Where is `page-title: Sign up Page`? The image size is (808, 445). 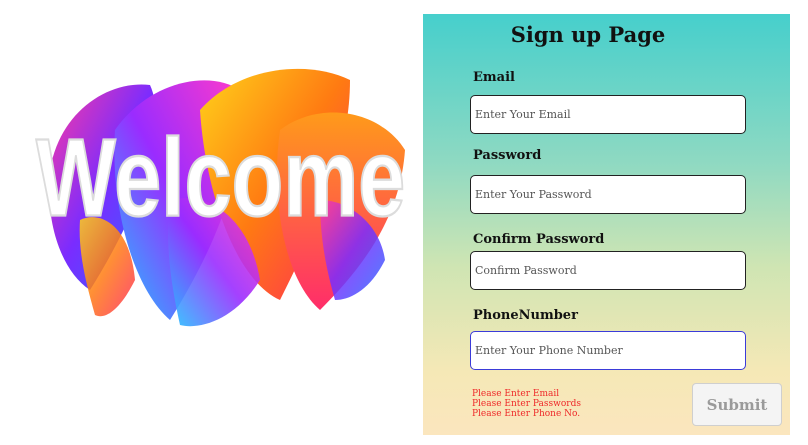
page-title: Sign up Page is located at coordinates (588, 34).